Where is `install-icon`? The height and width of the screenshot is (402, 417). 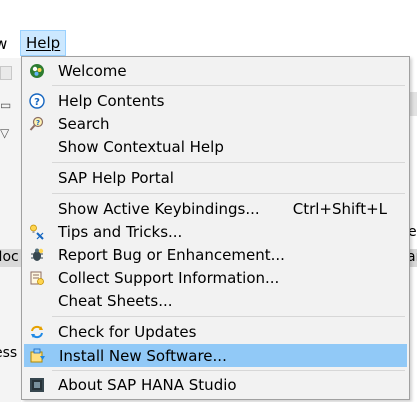 install-icon is located at coordinates (37, 355).